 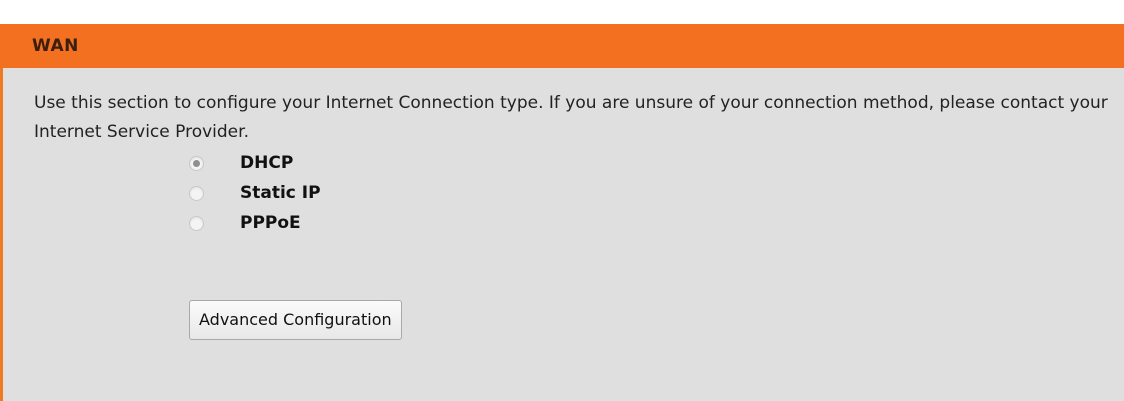 I want to click on connection-option-static-ip: Static IP, so click(x=255, y=193).